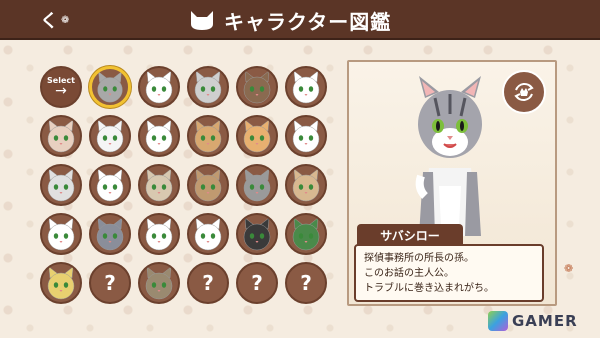 This screenshot has width=600, height=338. I want to click on description-line: トラブルに巻き込まれがち。, so click(429, 288).